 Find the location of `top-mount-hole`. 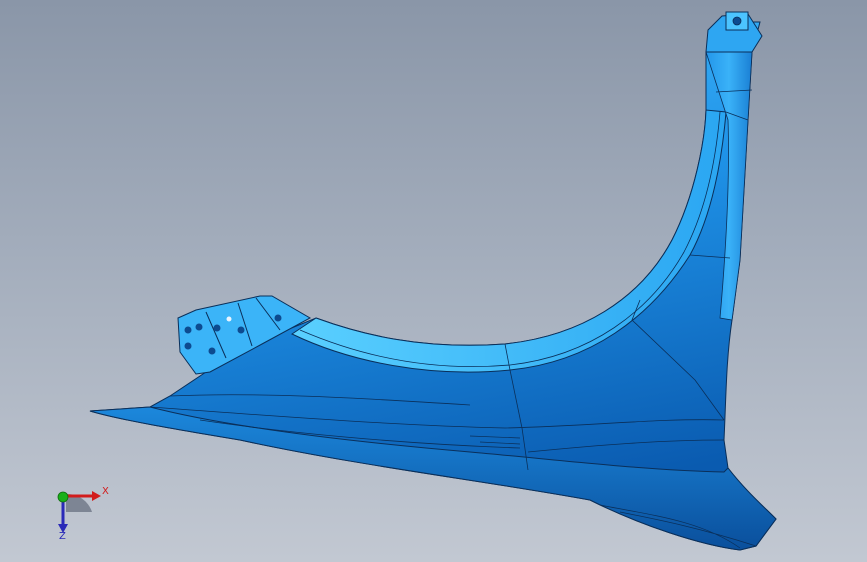

top-mount-hole is located at coordinates (737, 21).